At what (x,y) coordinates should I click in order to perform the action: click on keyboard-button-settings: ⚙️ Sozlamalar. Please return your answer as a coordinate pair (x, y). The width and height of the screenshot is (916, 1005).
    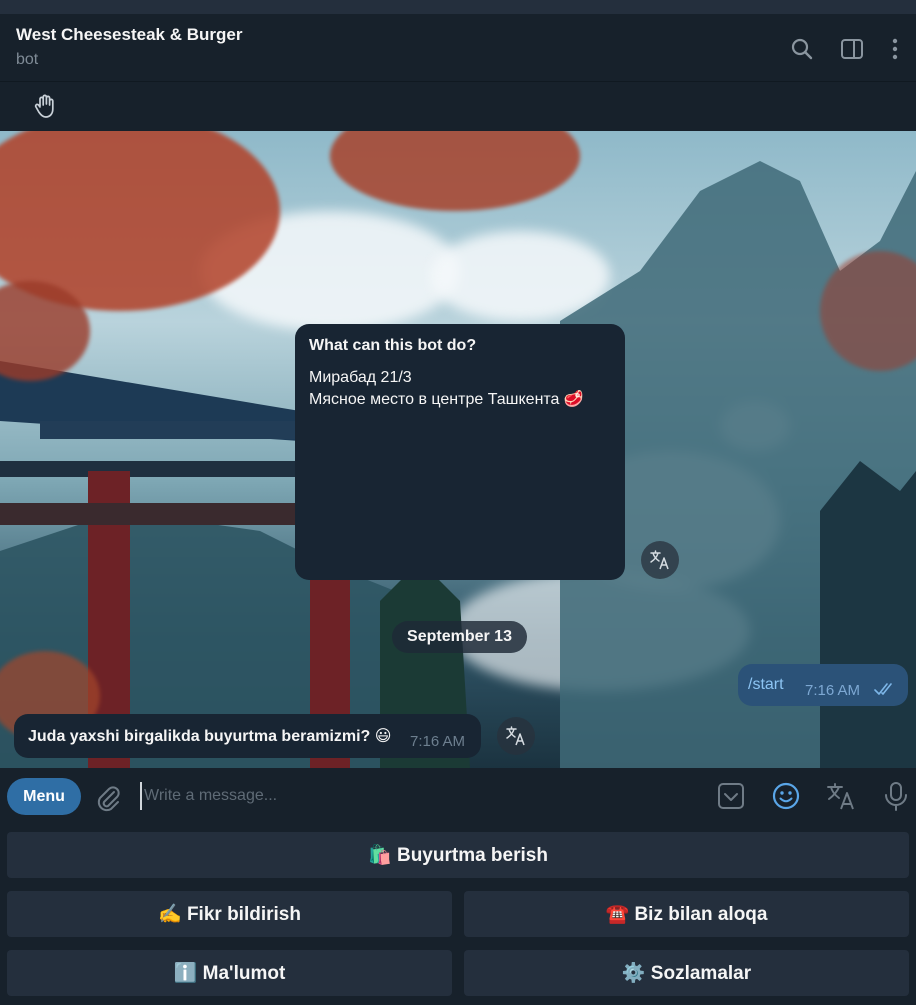
    Looking at the image, I should click on (686, 973).